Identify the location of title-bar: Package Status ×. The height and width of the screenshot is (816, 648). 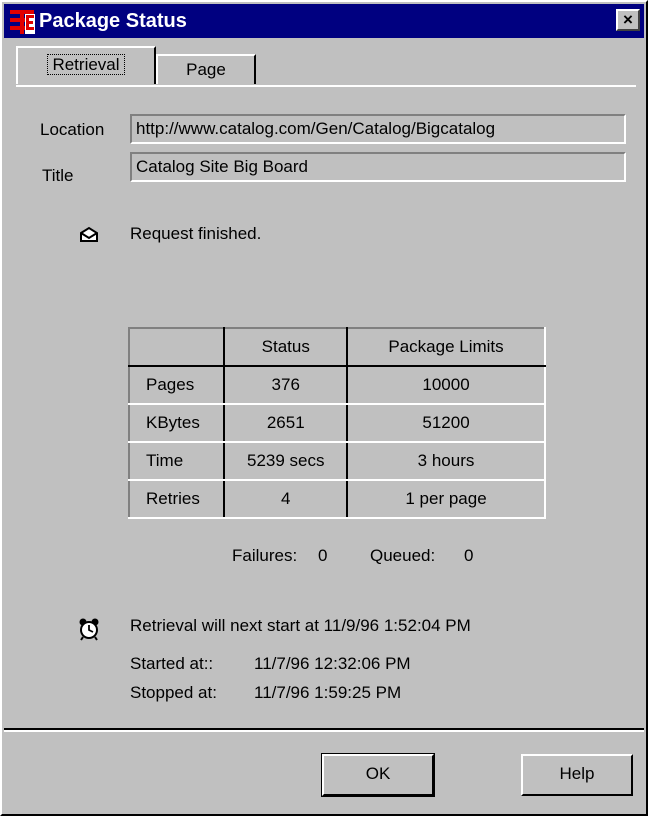
(324, 21).